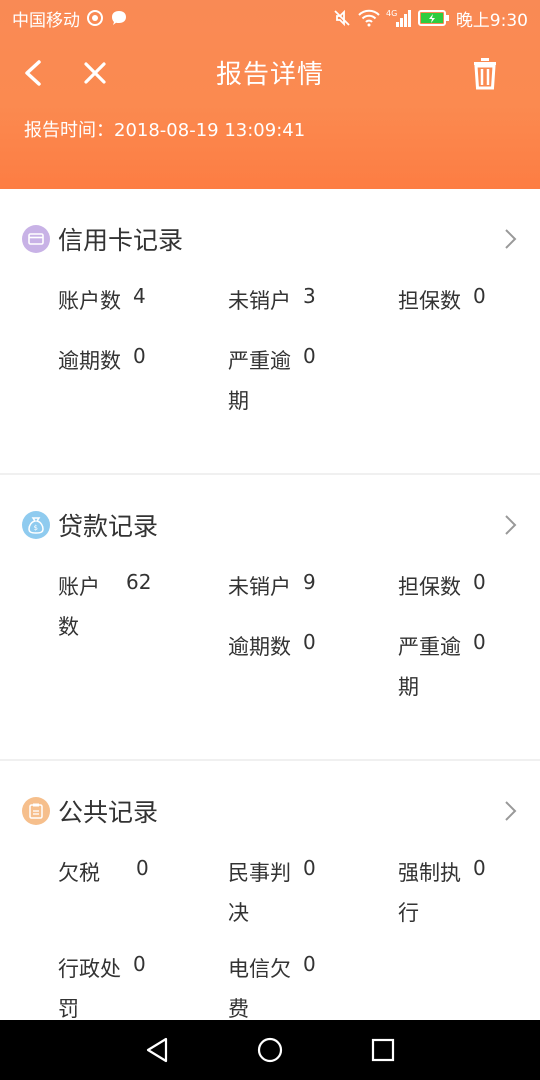  I want to click on report-time: 报告时间：2018-08-19 13:09:41, so click(165, 130).